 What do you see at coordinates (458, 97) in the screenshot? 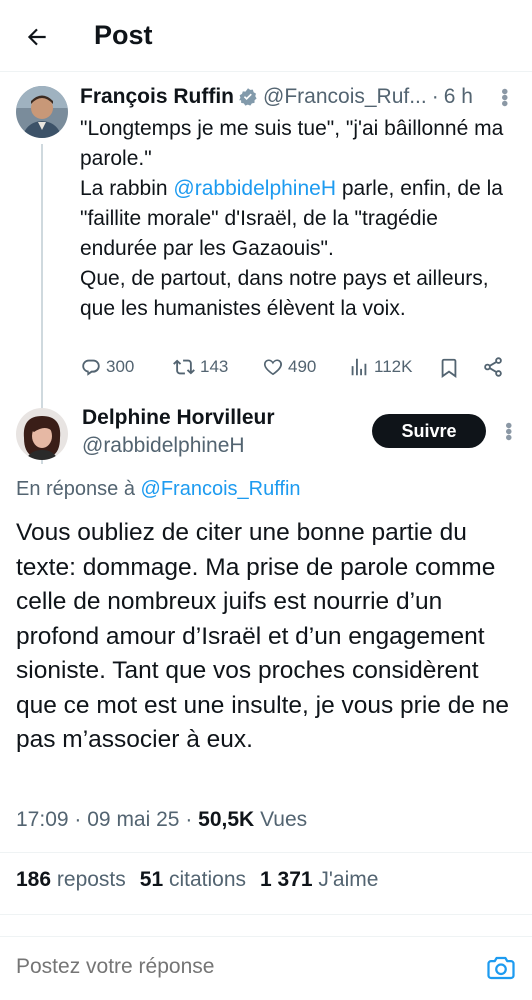
I see `post-time: 6 h` at bounding box center [458, 97].